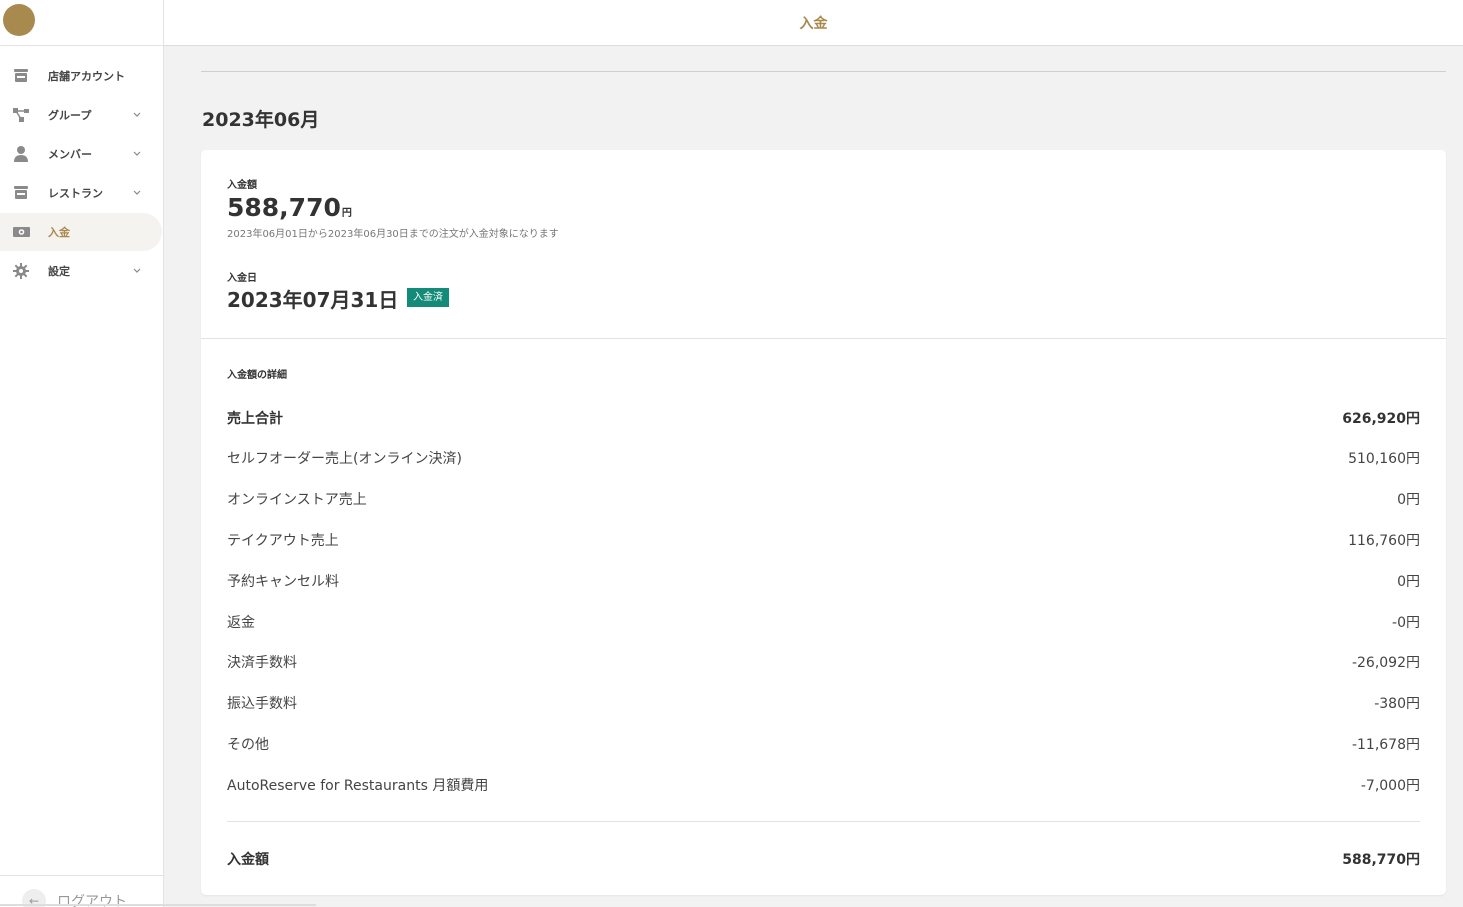  I want to click on row-label: 返金, so click(241, 623).